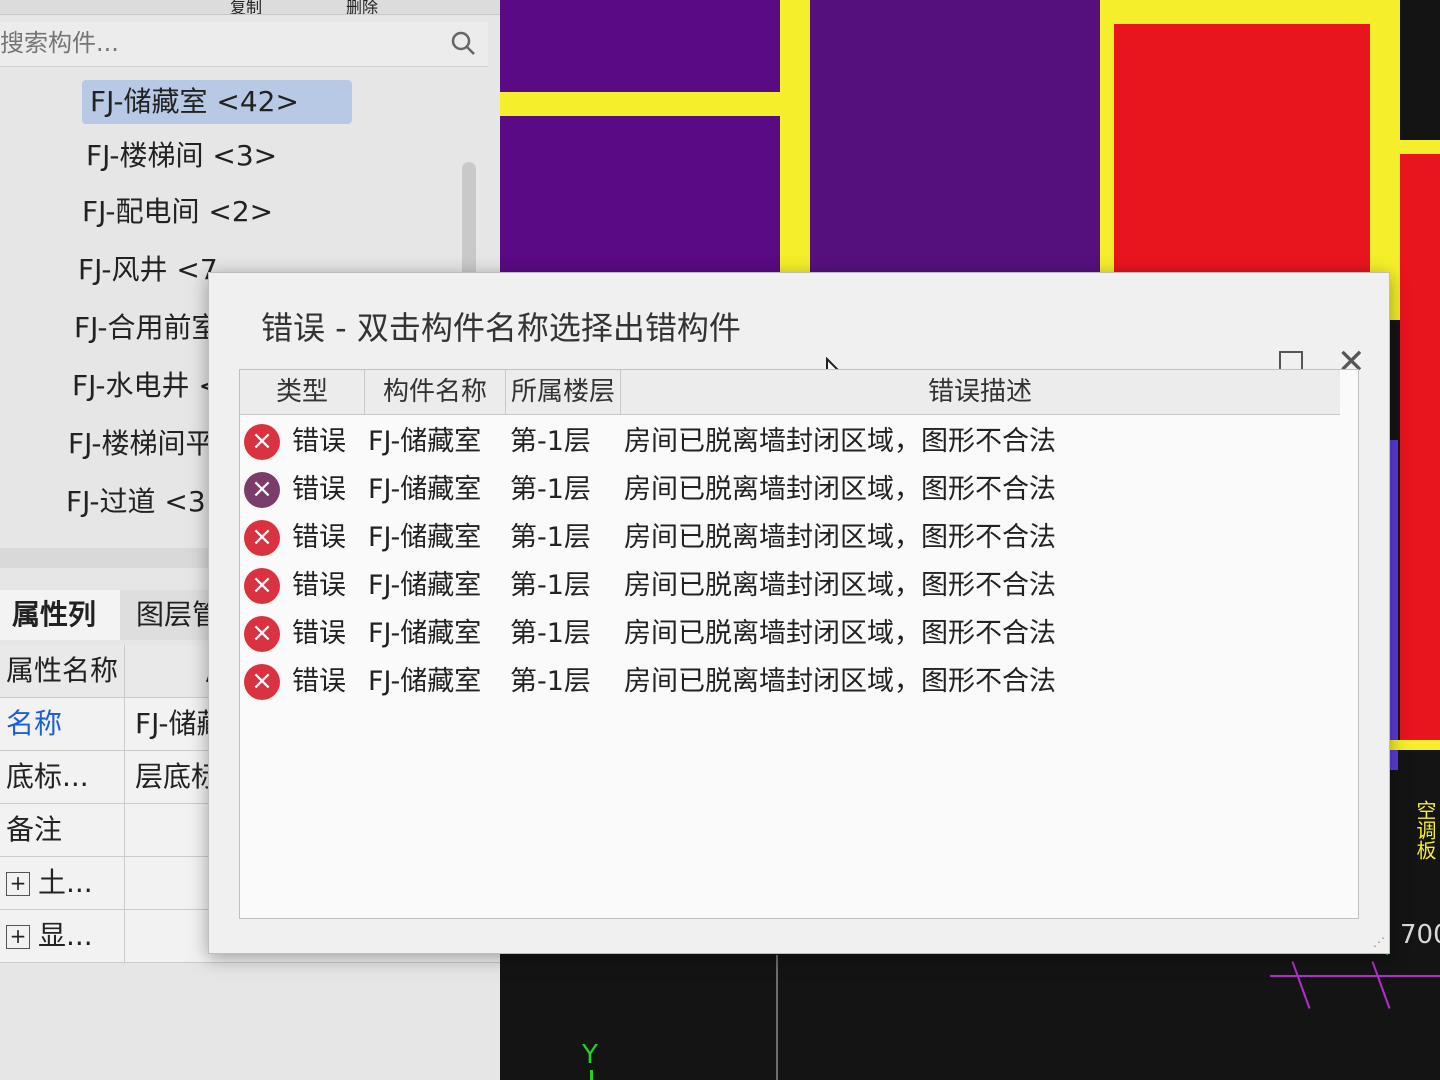 The image size is (1440, 1080). I want to click on tree-item: FJ-风井 <7, so click(148, 270).